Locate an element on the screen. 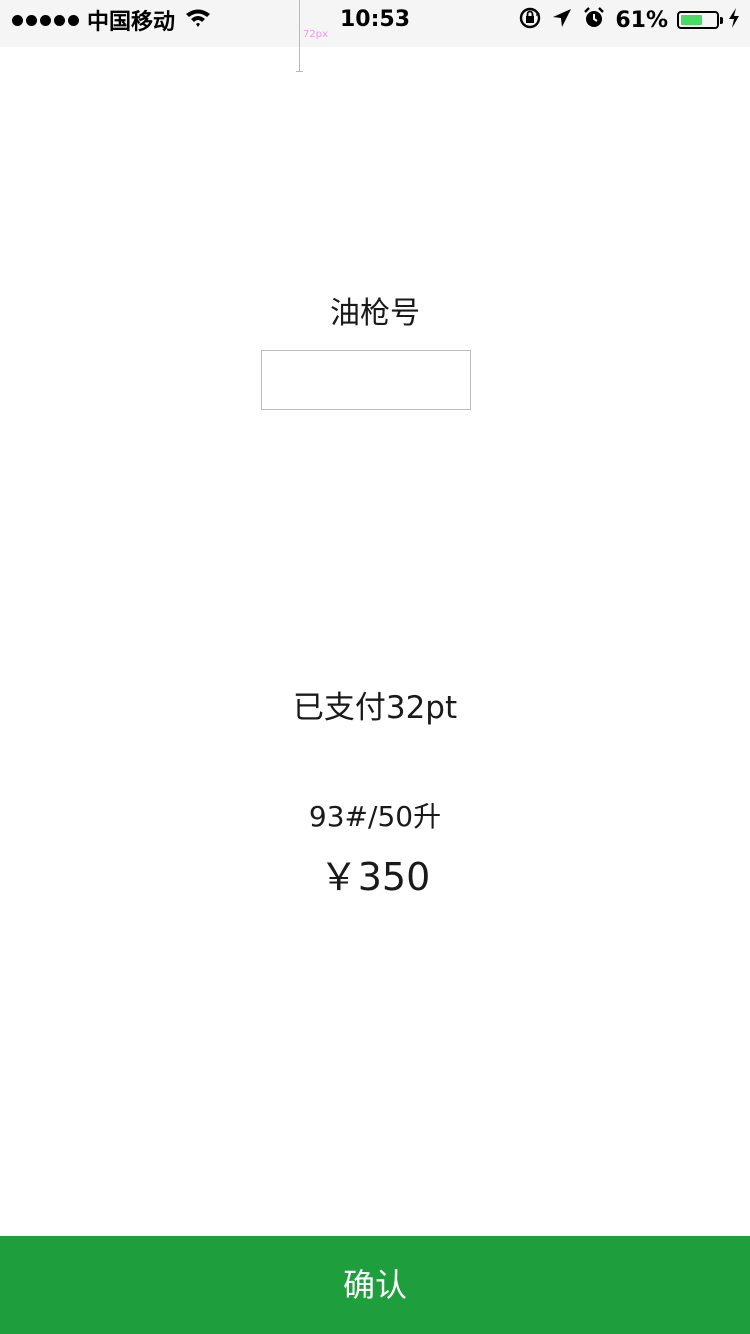  charging-bolt-icon is located at coordinates (734, 20).